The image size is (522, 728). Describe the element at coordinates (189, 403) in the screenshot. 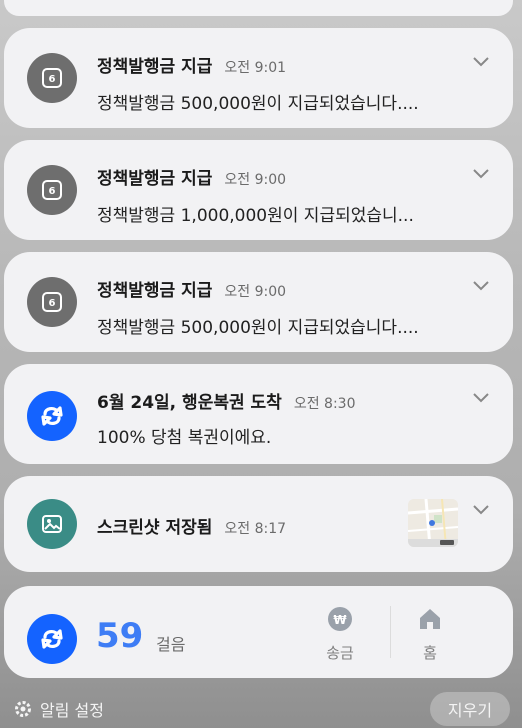

I see `notification-title: 6월 24일, 행운복권 도착` at that location.